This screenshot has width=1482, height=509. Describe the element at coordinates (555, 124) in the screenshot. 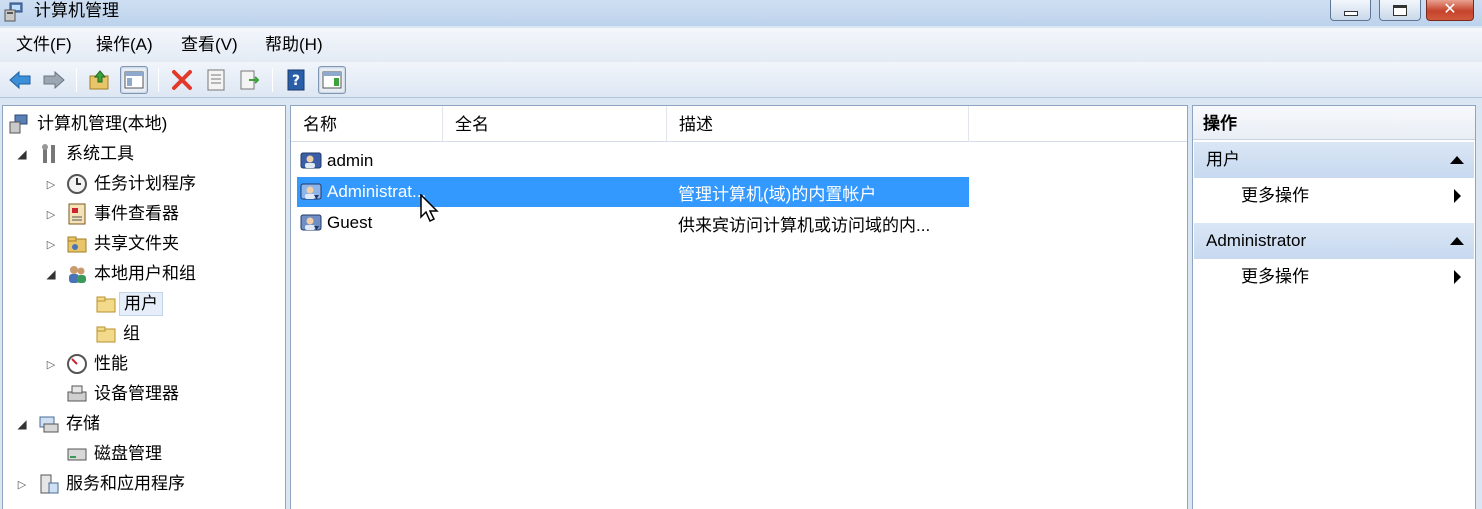

I see `column-header-fullname: 全名` at that location.